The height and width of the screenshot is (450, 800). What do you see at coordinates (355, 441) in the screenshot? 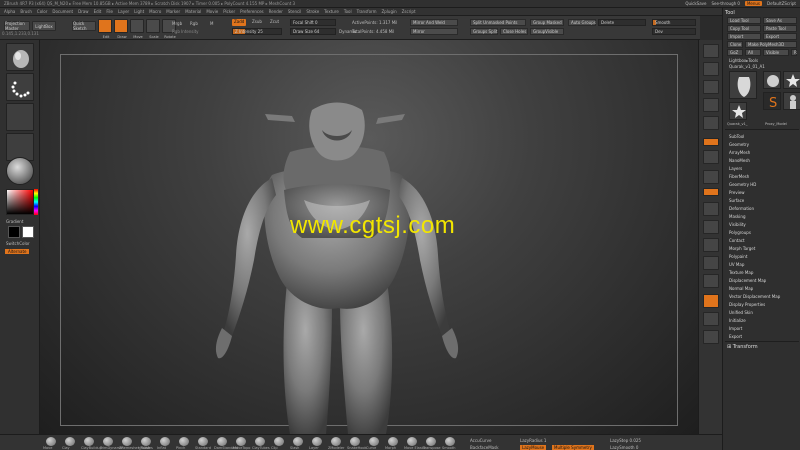
I see `brush-snakehook-icon` at bounding box center [355, 441].